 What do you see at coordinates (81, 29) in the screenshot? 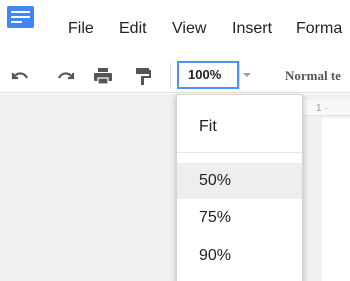
I see `menu-file: File` at bounding box center [81, 29].